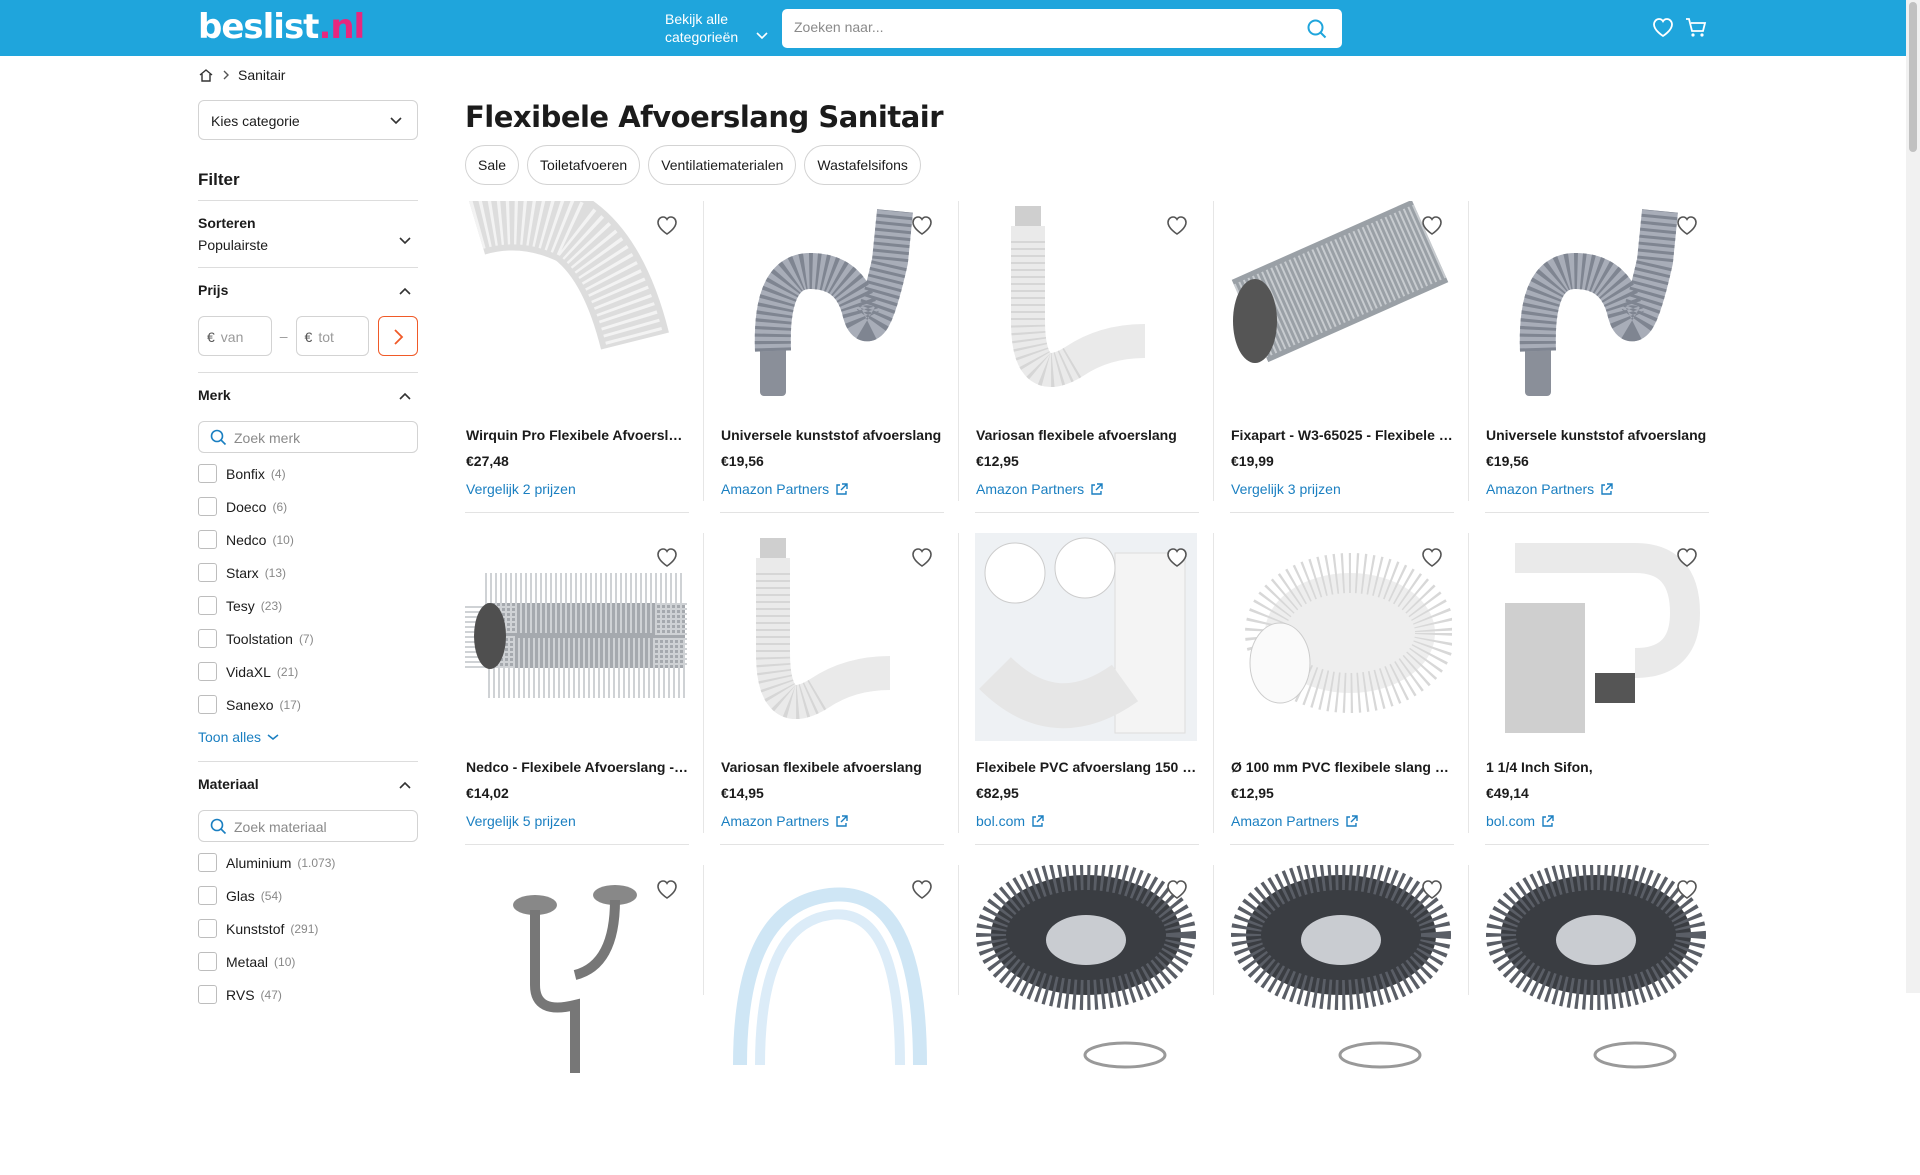  Describe the element at coordinates (261, 75) in the screenshot. I see `breadcrumb-item: Sanitair` at that location.